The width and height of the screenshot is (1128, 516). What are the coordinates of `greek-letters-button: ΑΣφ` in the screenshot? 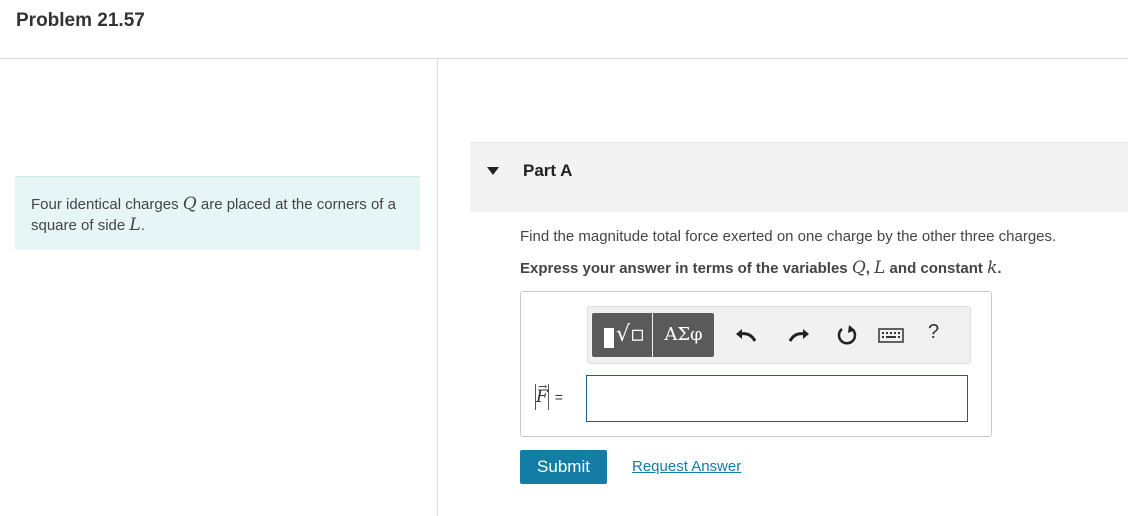 It's located at (683, 335).